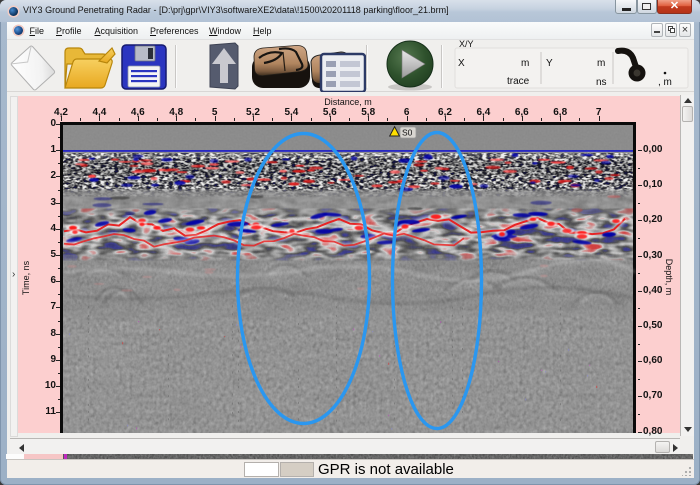 This screenshot has width=700, height=485. I want to click on svg-text: X/Y, so click(466, 44).